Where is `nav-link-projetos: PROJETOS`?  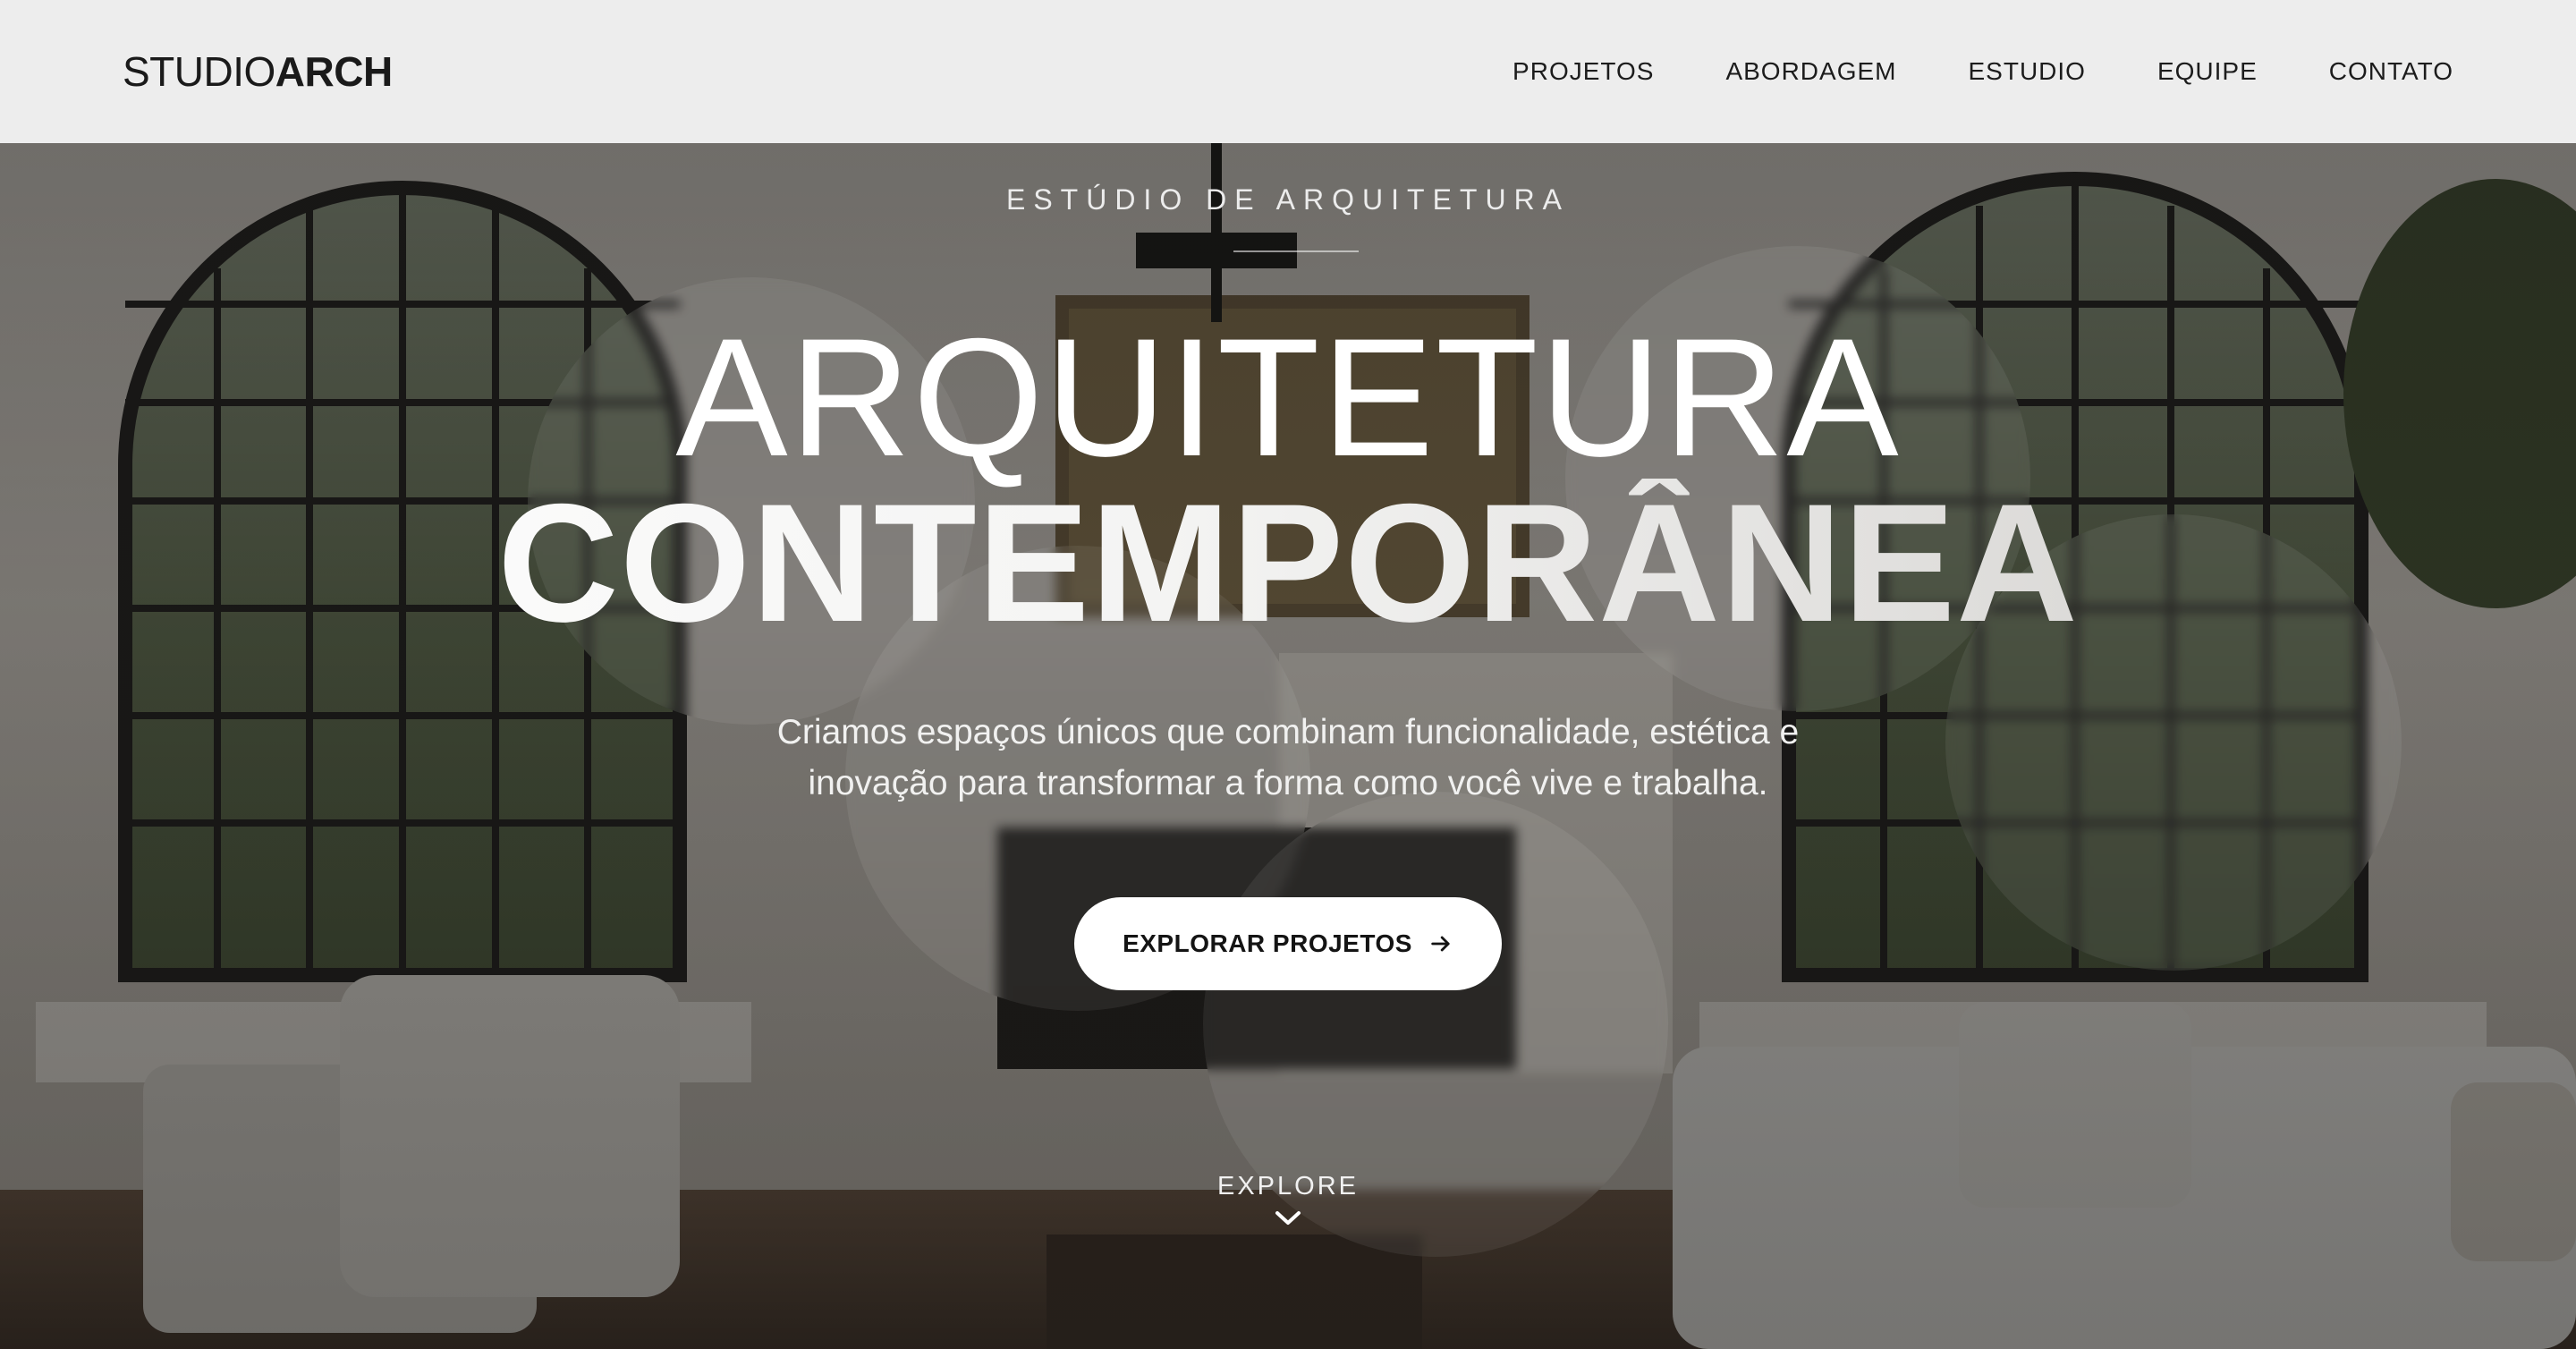 nav-link-projetos: PROJETOS is located at coordinates (1583, 71).